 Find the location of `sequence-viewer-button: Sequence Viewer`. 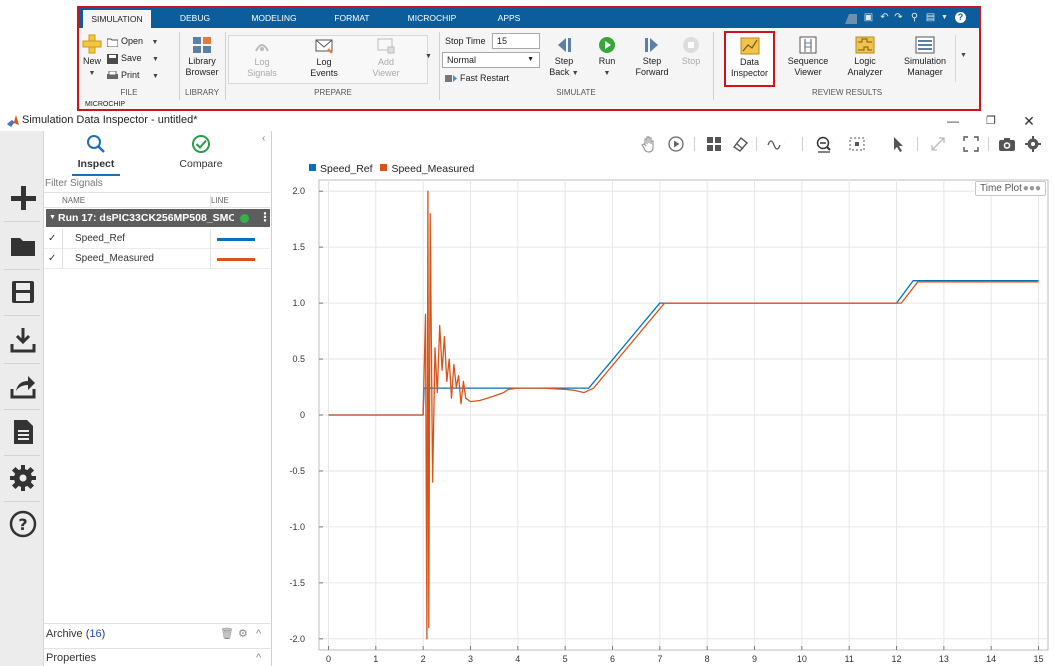

sequence-viewer-button: Sequence Viewer is located at coordinates (808, 57).